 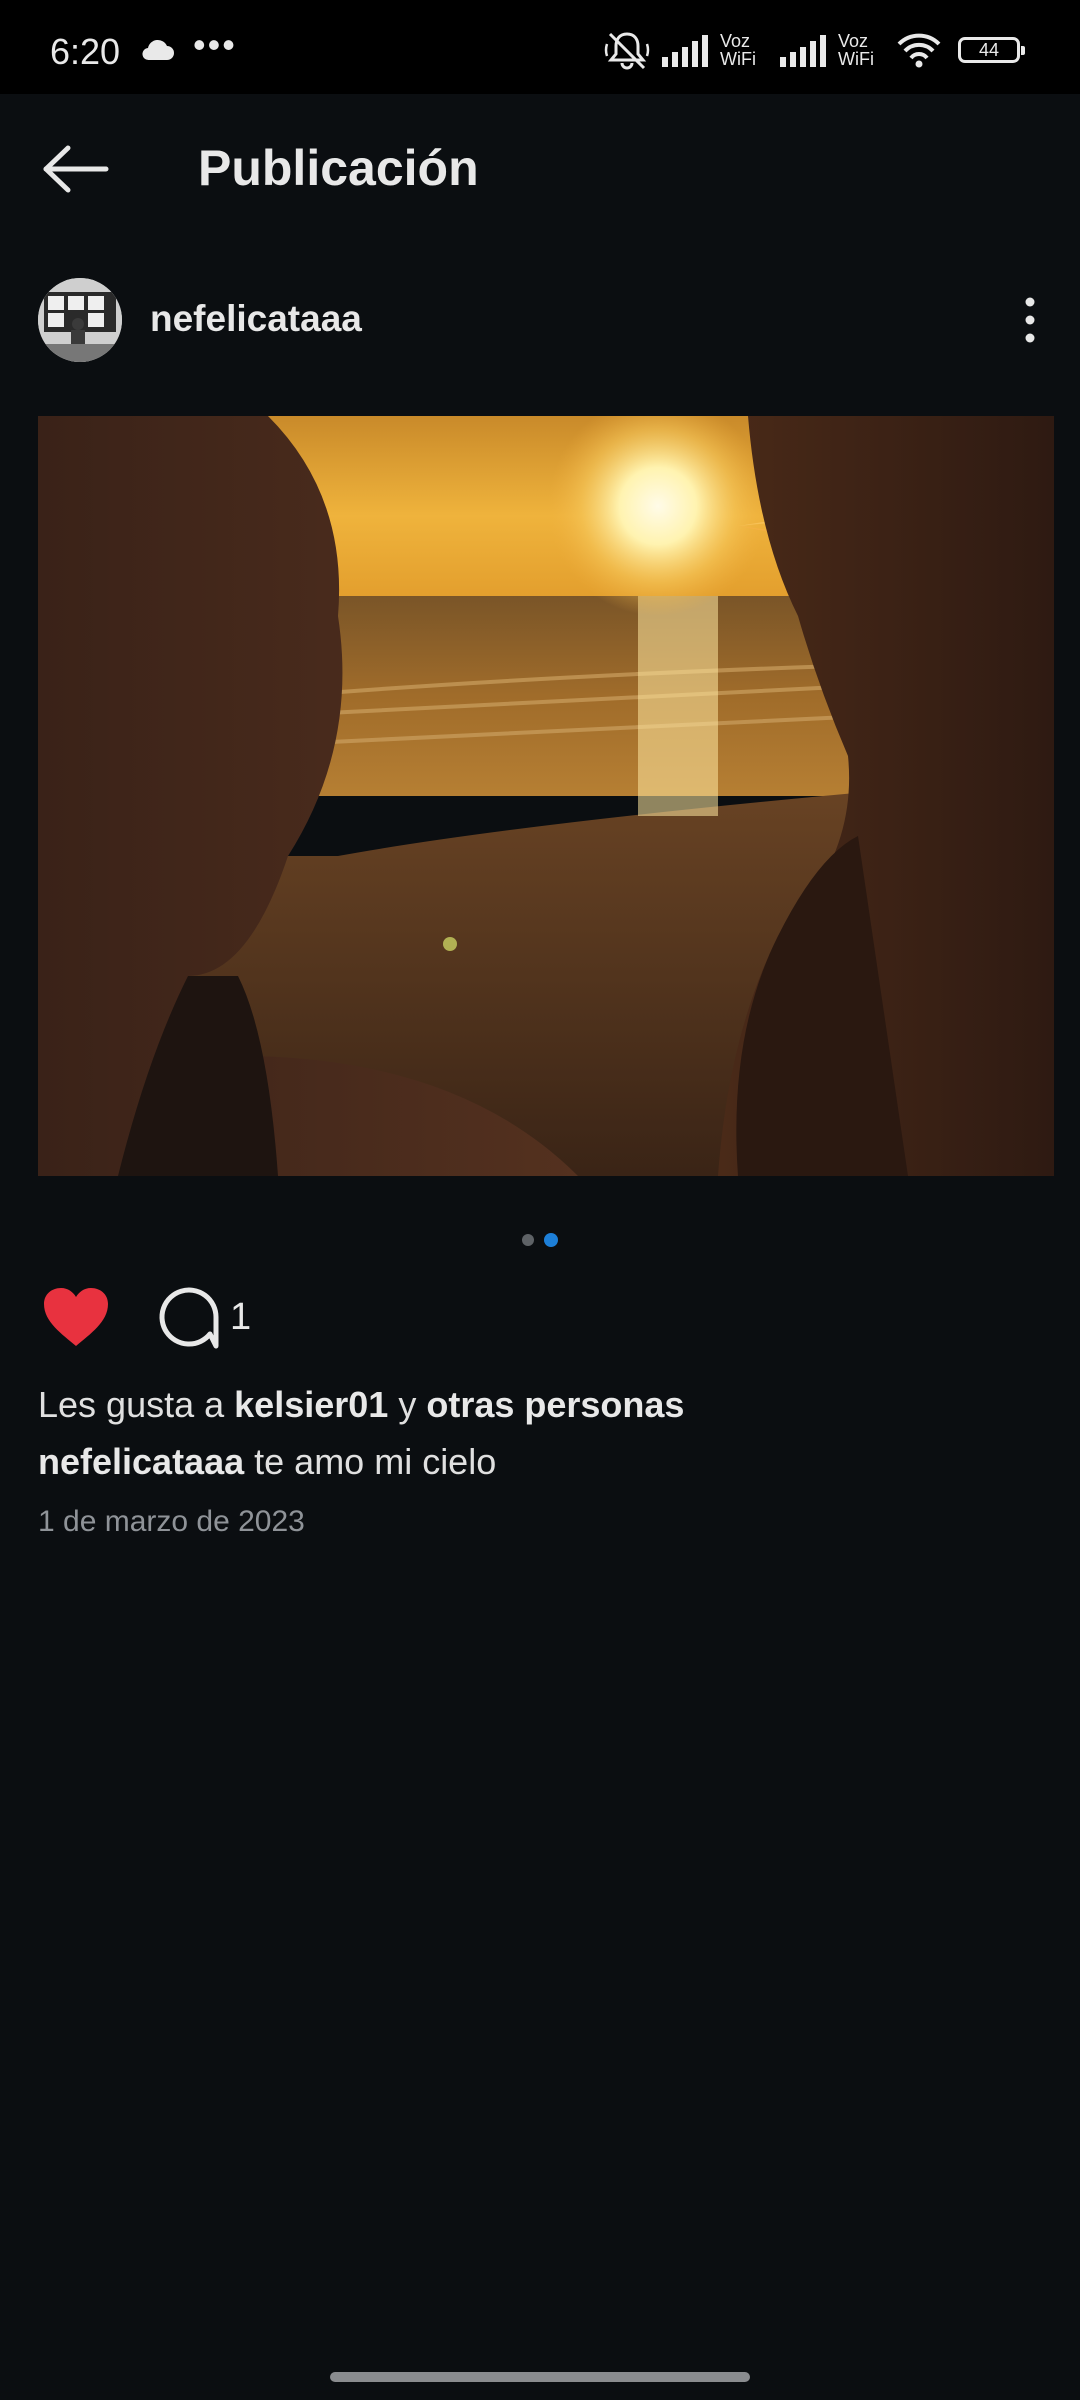 What do you see at coordinates (131, 1404) in the screenshot?
I see `likes-prefix: Les gusta a` at bounding box center [131, 1404].